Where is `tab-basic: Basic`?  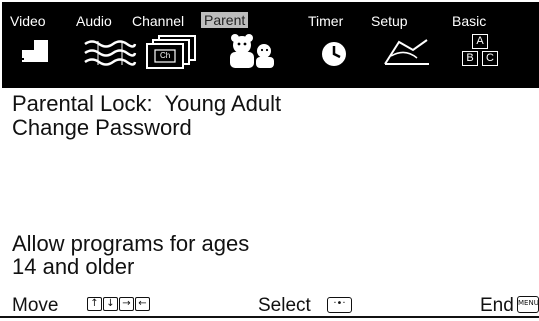 tab-basic: Basic is located at coordinates (469, 21).